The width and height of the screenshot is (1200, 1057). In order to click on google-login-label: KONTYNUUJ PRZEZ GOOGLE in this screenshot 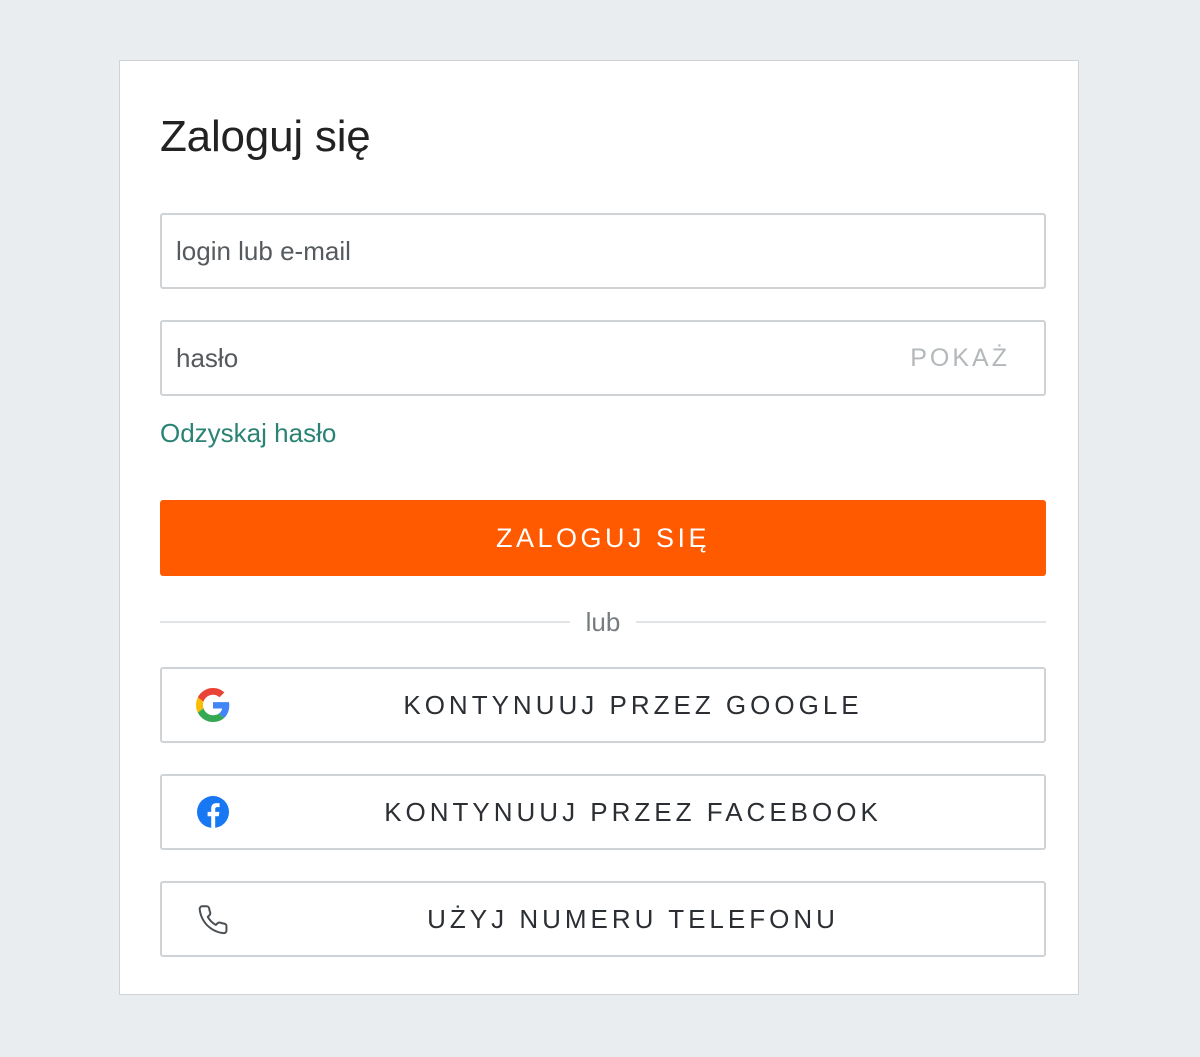, I will do `click(633, 704)`.